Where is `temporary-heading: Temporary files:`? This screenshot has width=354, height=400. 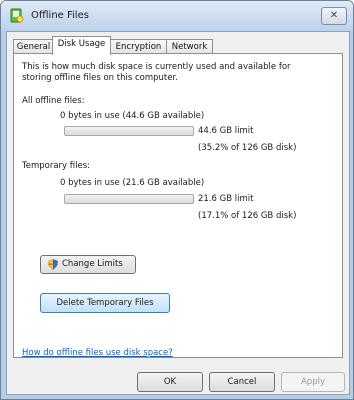
temporary-heading: Temporary files: is located at coordinates (56, 166).